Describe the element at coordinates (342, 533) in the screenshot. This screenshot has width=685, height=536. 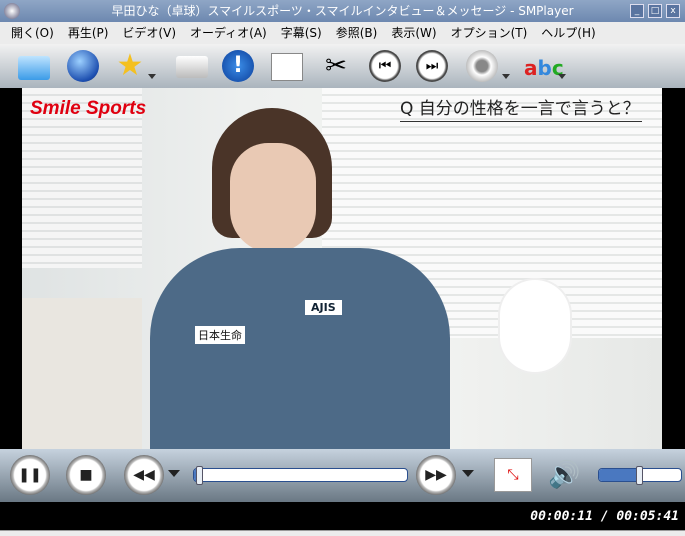
I see `window-bottom-border` at that location.